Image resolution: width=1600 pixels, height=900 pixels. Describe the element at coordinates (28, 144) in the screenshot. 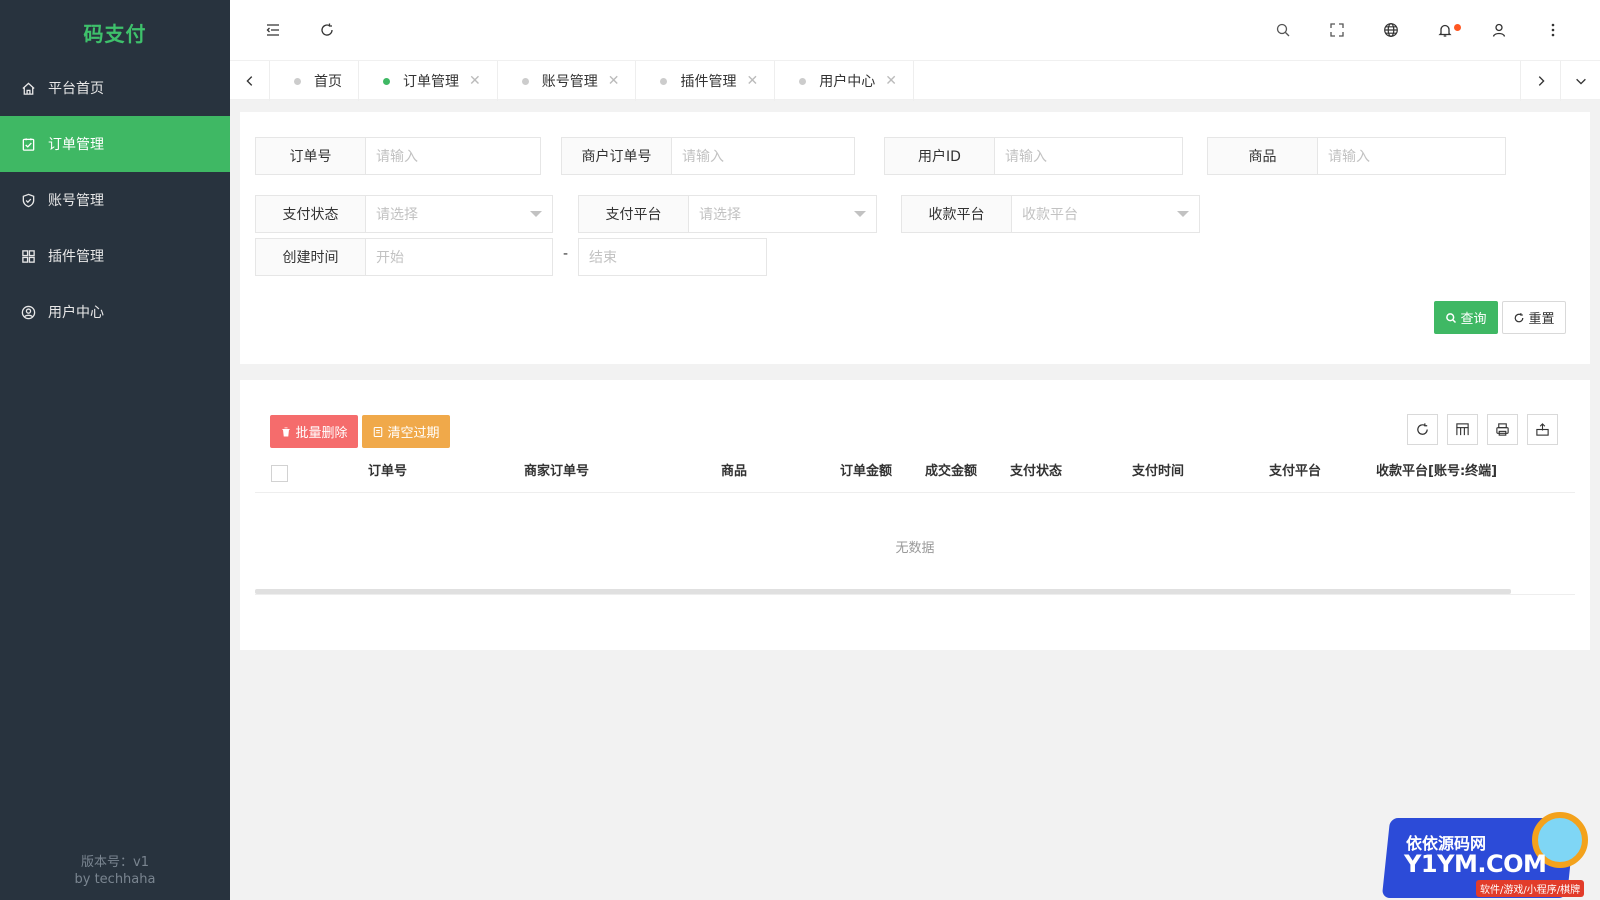

I see `clipboard-check-icon` at that location.